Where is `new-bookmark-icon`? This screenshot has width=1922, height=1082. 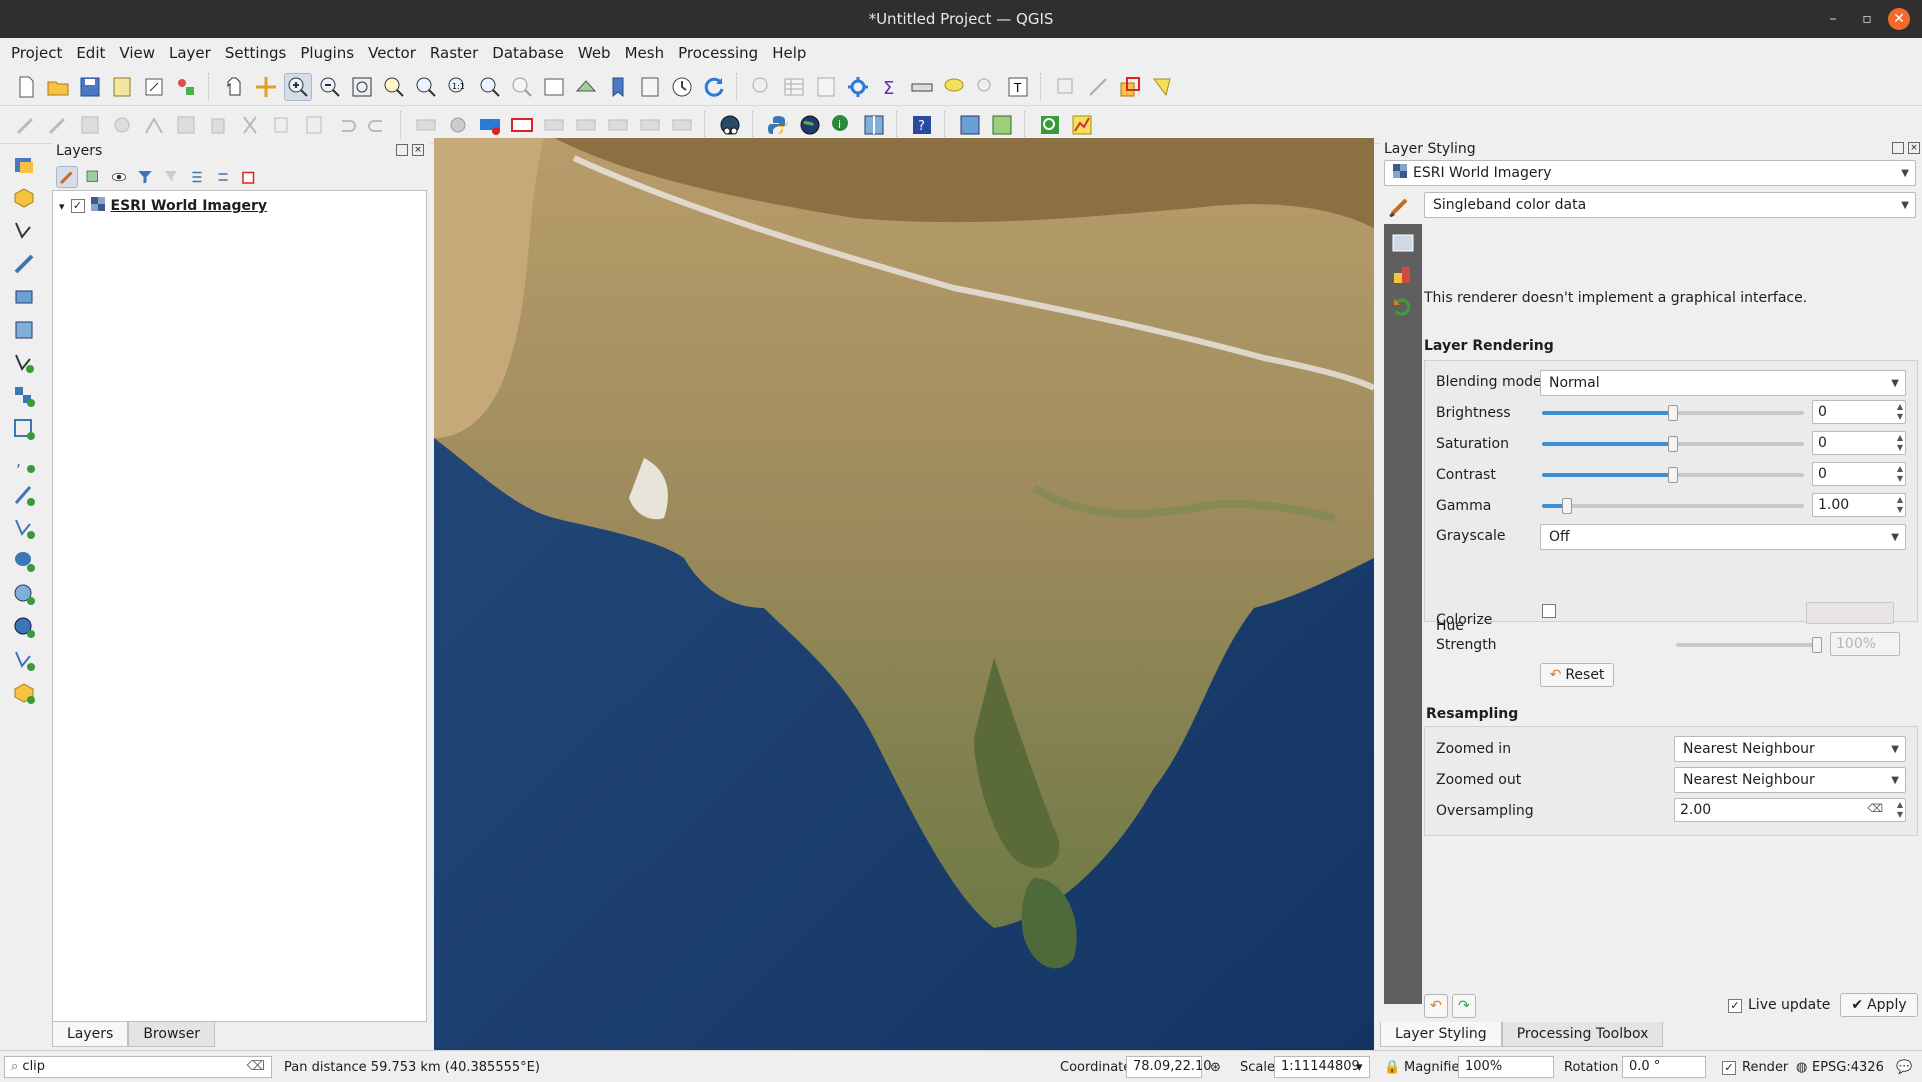 new-bookmark-icon is located at coordinates (618, 87).